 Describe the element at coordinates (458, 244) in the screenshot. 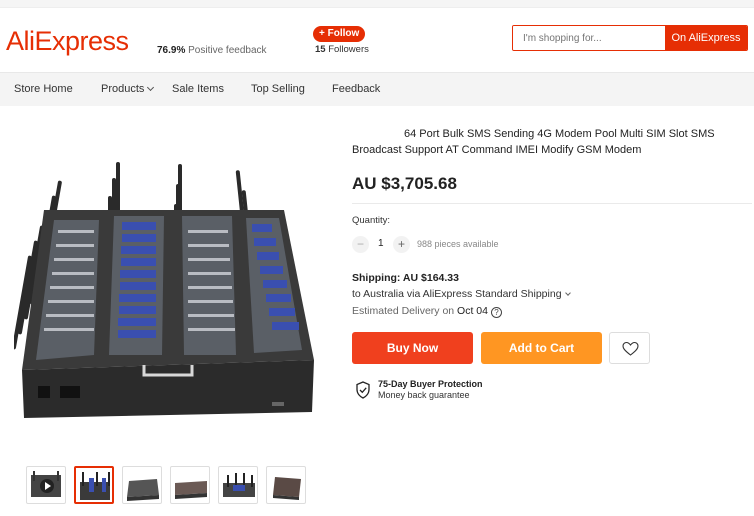

I see `pieces-available: 988 pieces available` at that location.